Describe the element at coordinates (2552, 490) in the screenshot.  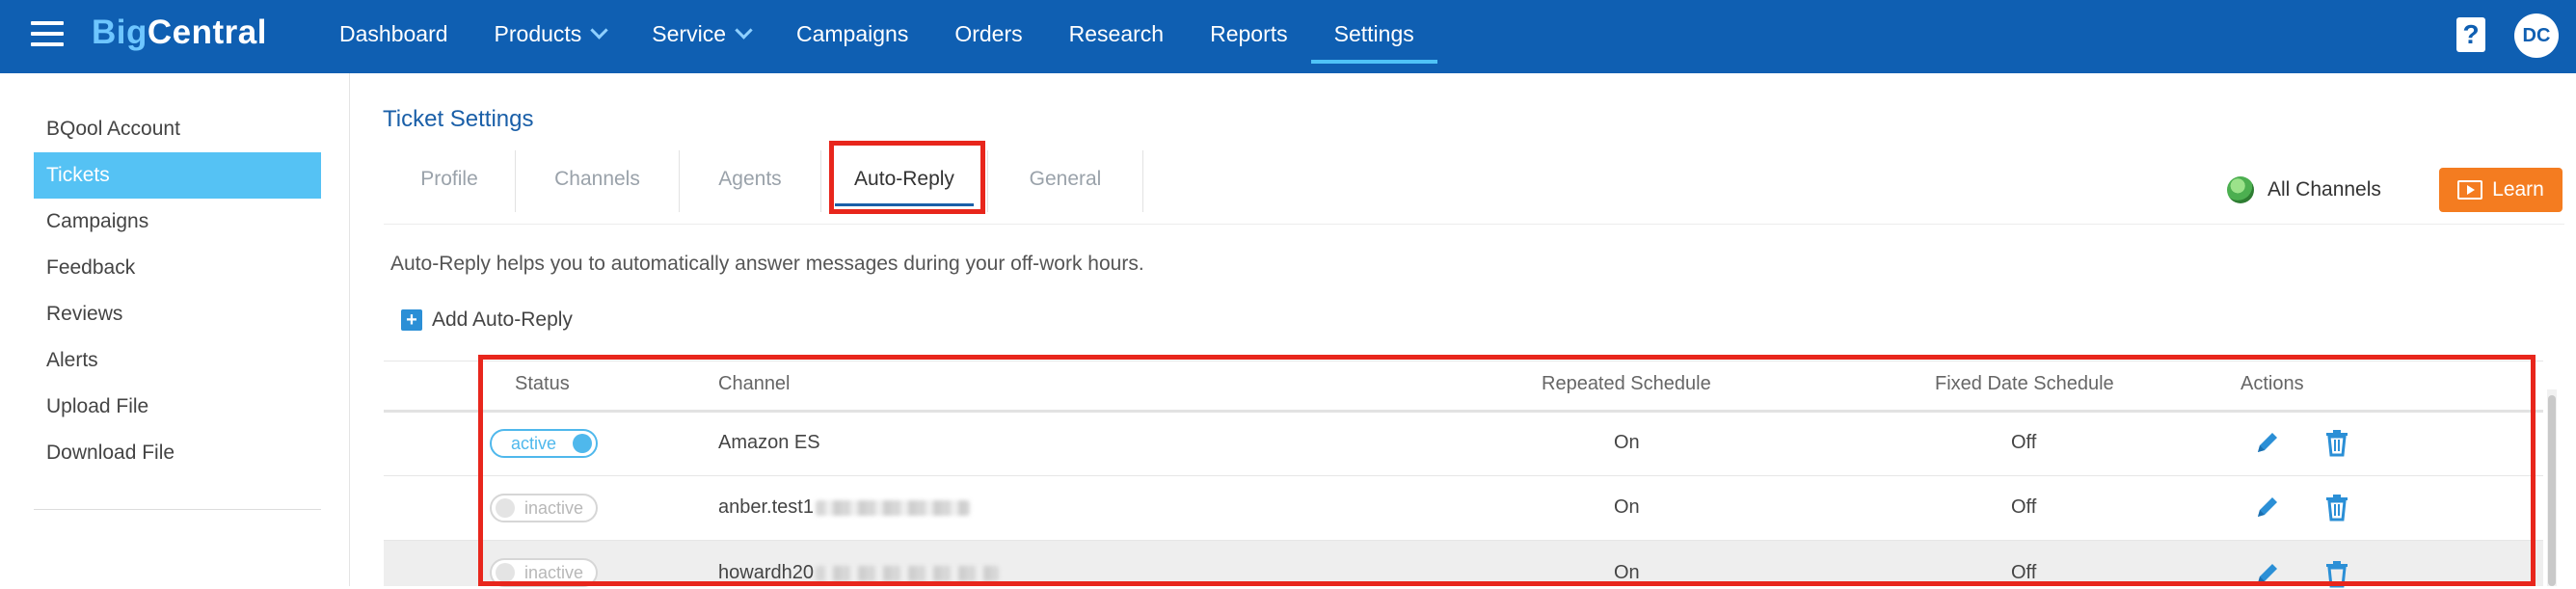
I see `scrollbar-thumb` at that location.